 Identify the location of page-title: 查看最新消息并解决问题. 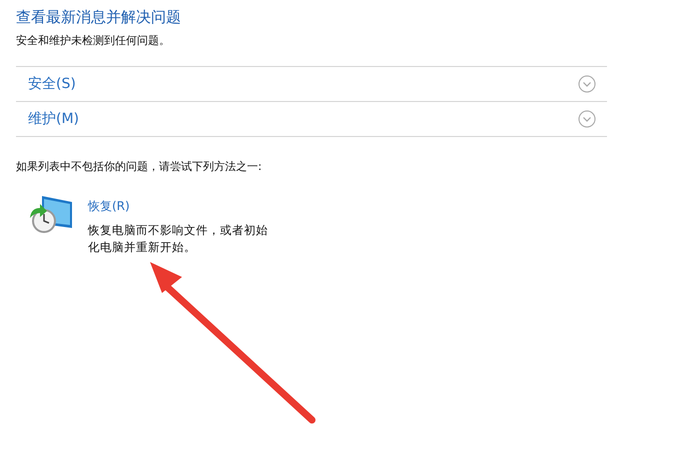
(99, 17).